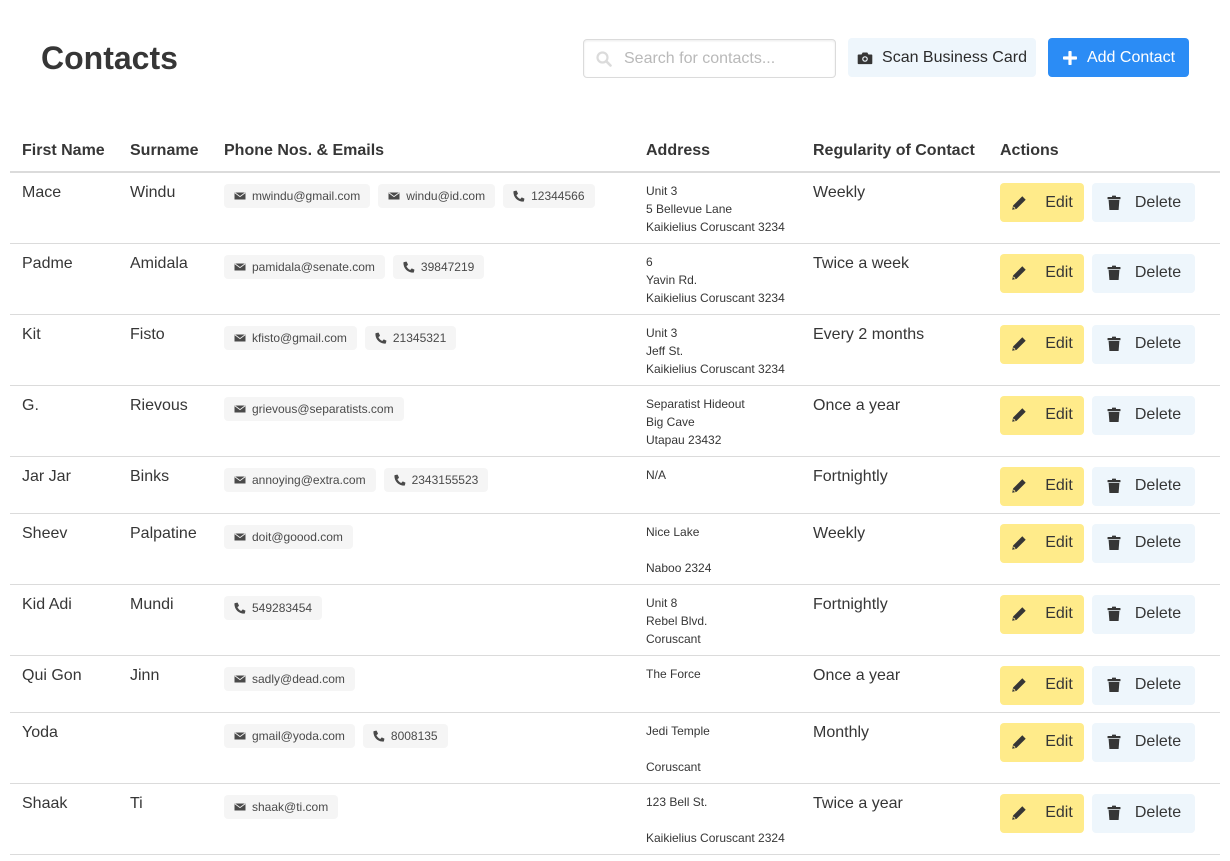 The image size is (1230, 861). I want to click on address: Nice Lake Naboo 2324, so click(717, 550).